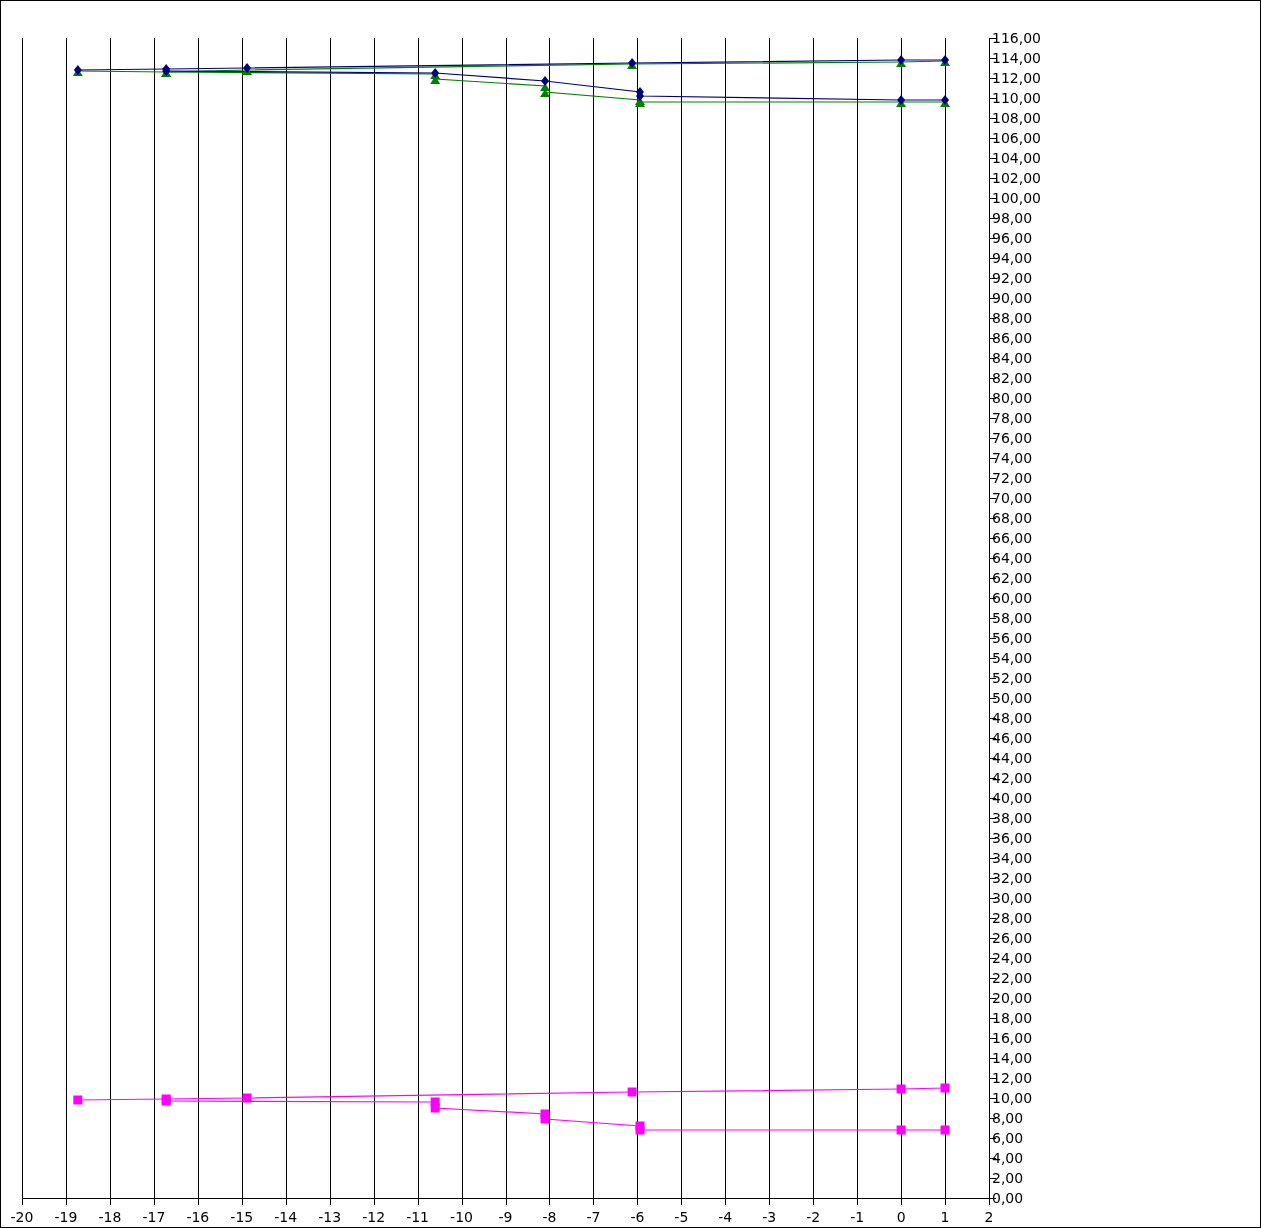 This screenshot has height=1228, width=1261. What do you see at coordinates (725, 1217) in the screenshot?
I see `axis-label: -4` at bounding box center [725, 1217].